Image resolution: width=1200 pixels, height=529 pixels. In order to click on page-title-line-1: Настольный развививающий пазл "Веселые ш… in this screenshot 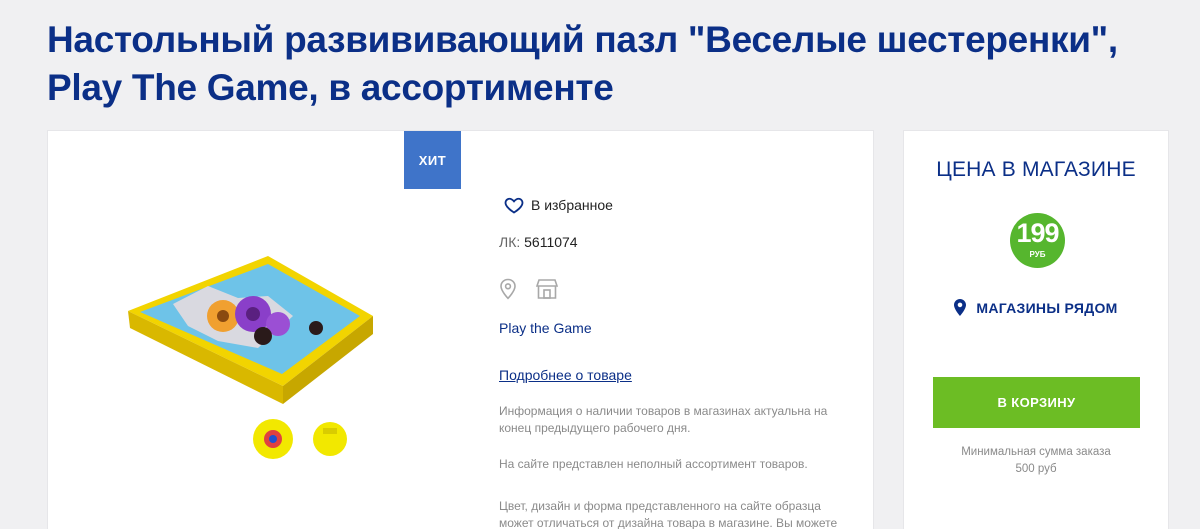, I will do `click(582, 39)`.